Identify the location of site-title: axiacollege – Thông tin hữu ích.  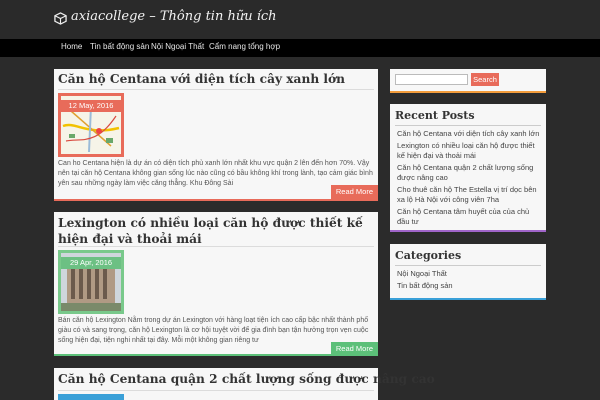
(174, 16).